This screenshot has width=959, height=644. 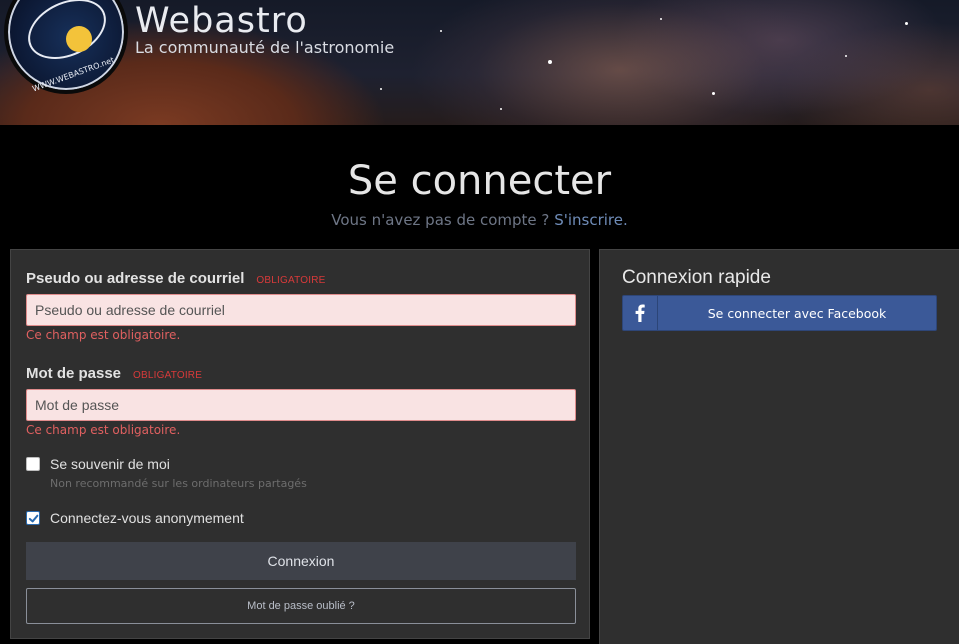 What do you see at coordinates (135, 278) in the screenshot?
I see `username-label: Pseudo ou adresse de courriel` at bounding box center [135, 278].